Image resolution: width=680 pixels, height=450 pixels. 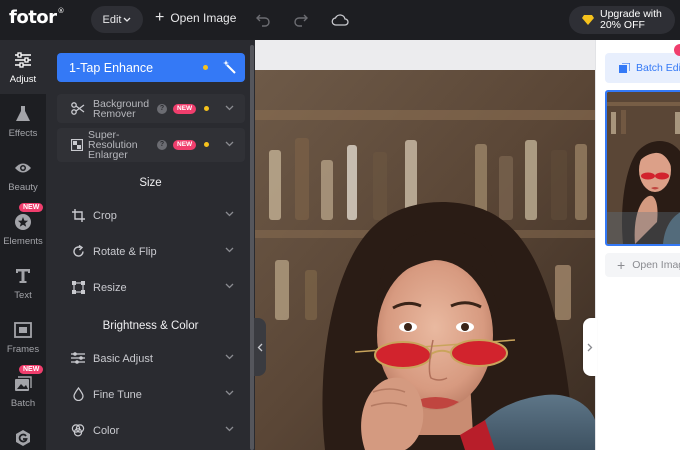 What do you see at coordinates (78, 251) in the screenshot?
I see `rotate-icon` at bounding box center [78, 251].